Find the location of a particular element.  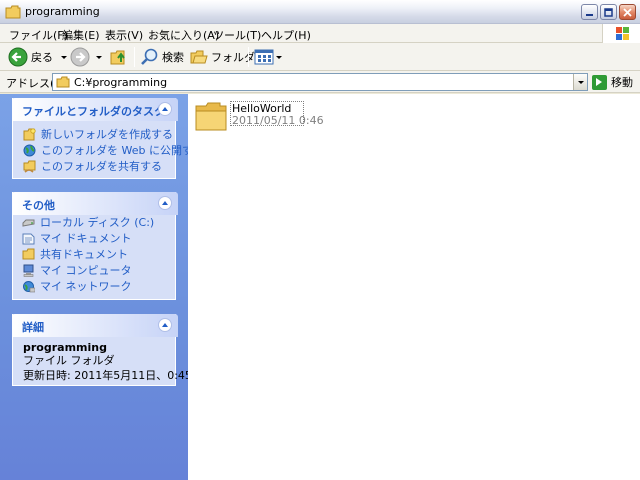

views-button is located at coordinates (268, 57).